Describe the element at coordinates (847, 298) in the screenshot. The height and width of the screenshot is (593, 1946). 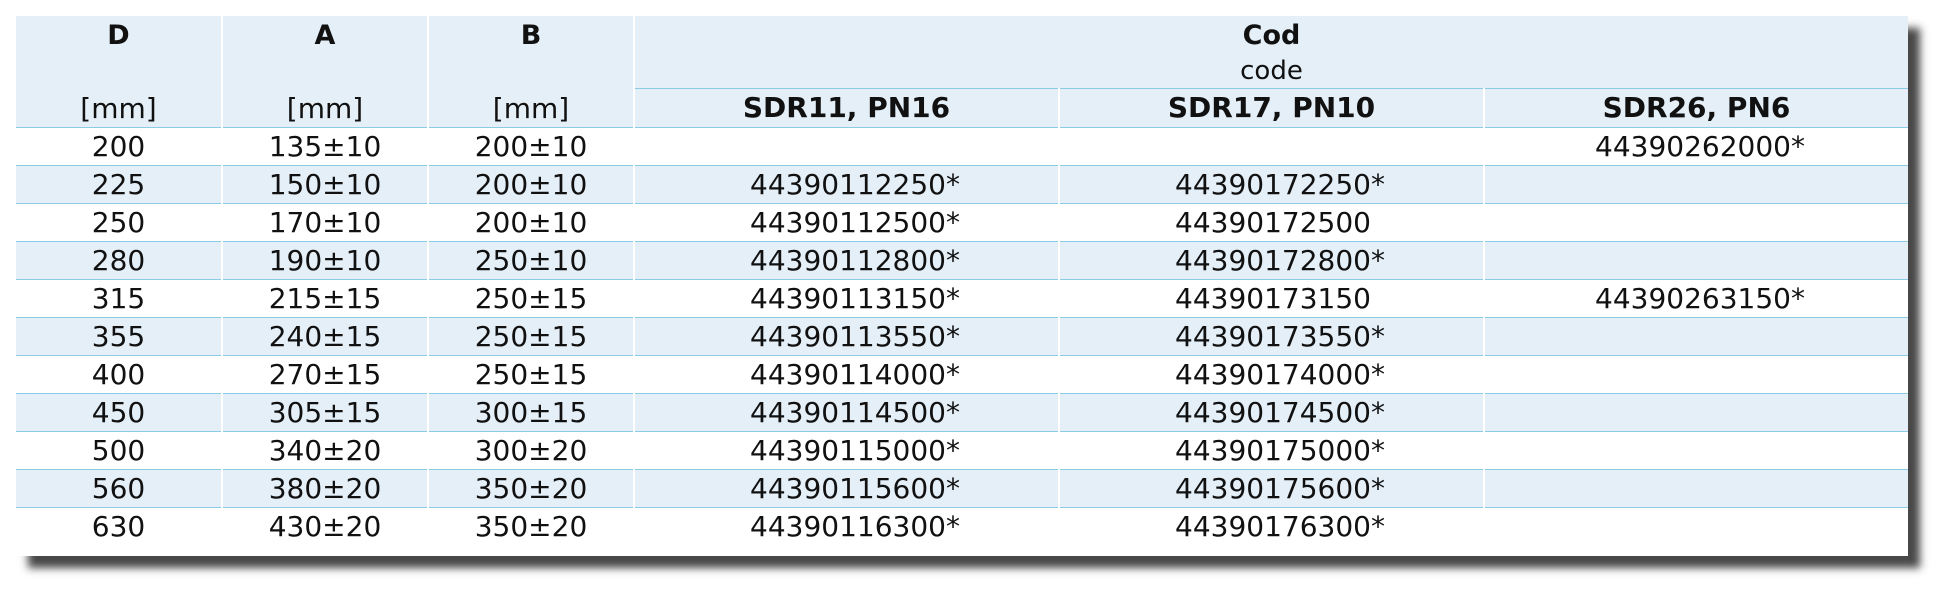
I see `cell-sdr11: 44390113150*` at that location.